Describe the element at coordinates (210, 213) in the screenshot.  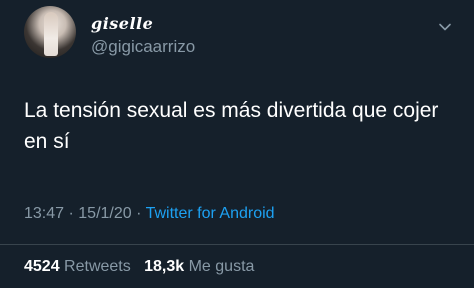
I see `tweet-source-link: Twitter for Android` at that location.